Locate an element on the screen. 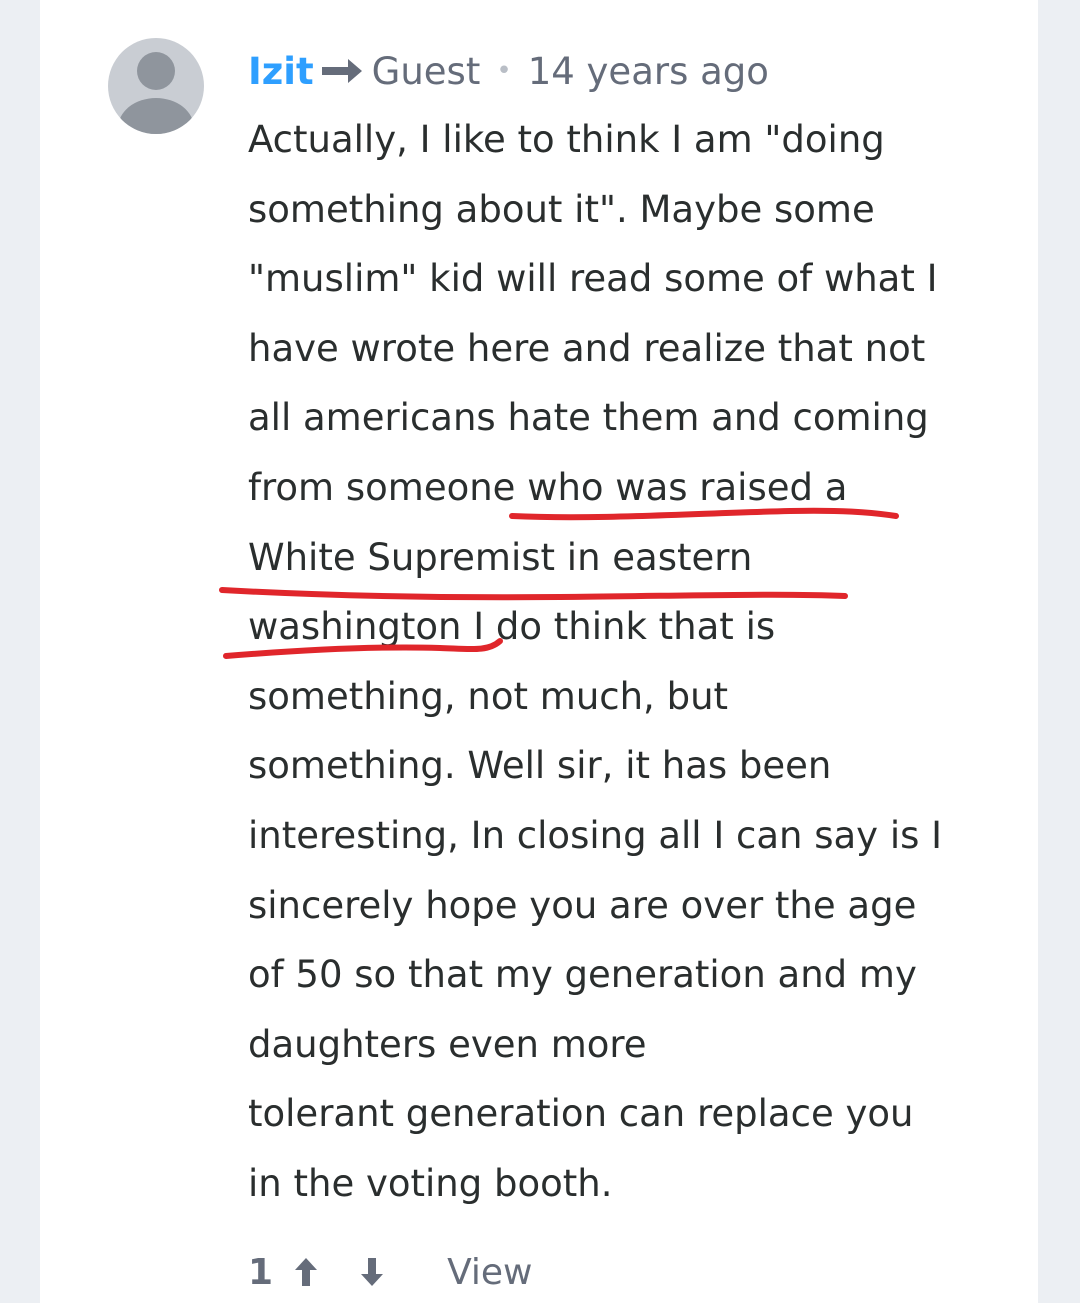 The height and width of the screenshot is (1303, 1080). comment-line: daughters even more is located at coordinates (447, 1044).